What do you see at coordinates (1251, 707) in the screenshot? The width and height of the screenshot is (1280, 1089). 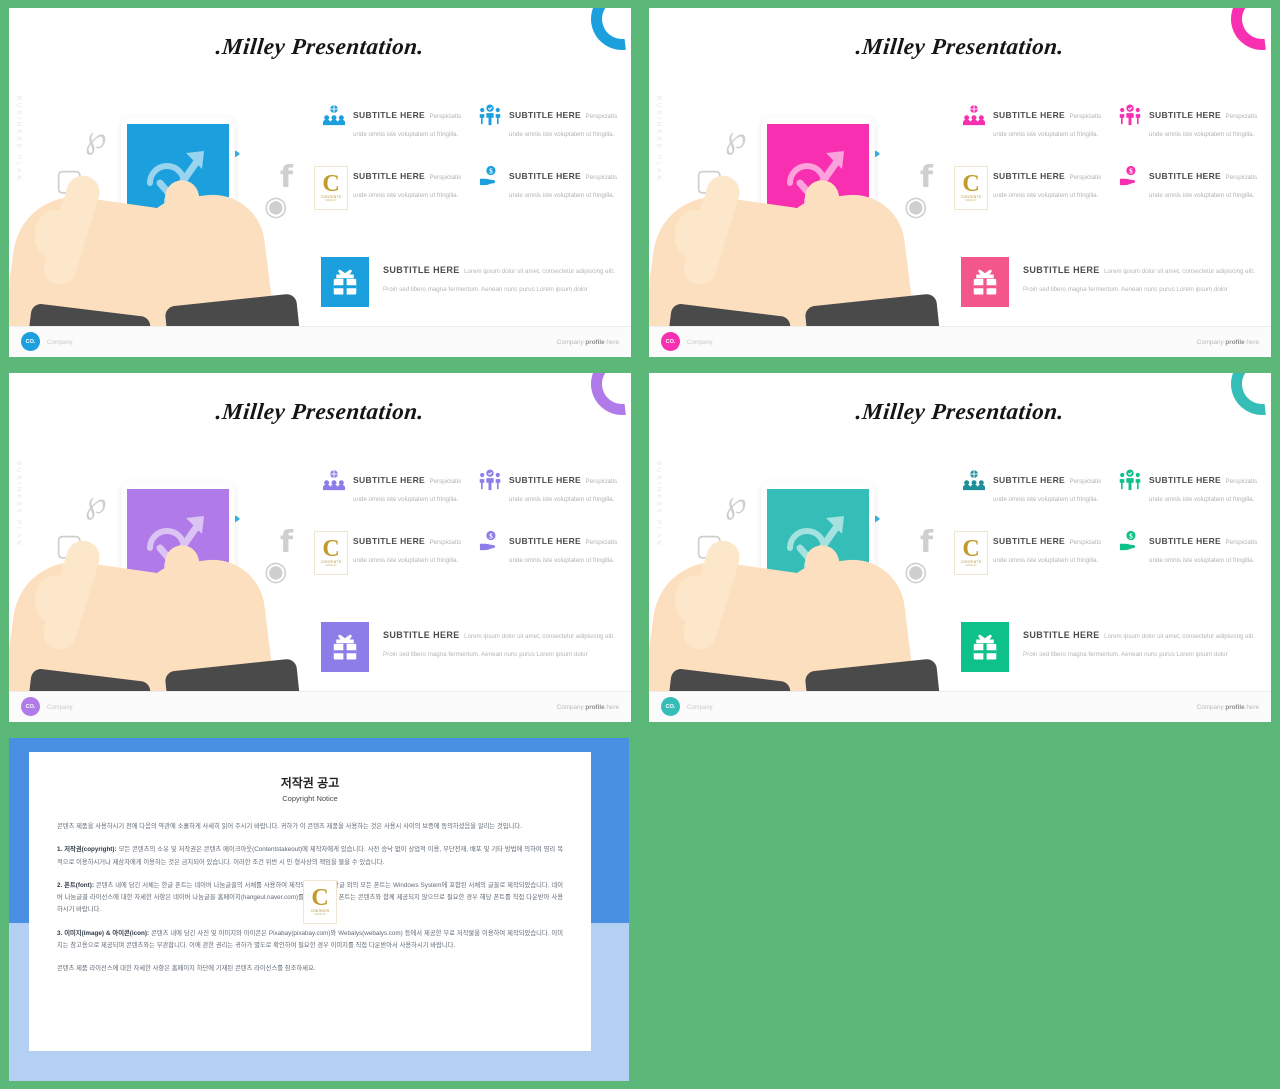 I see `footer-post: here` at bounding box center [1251, 707].